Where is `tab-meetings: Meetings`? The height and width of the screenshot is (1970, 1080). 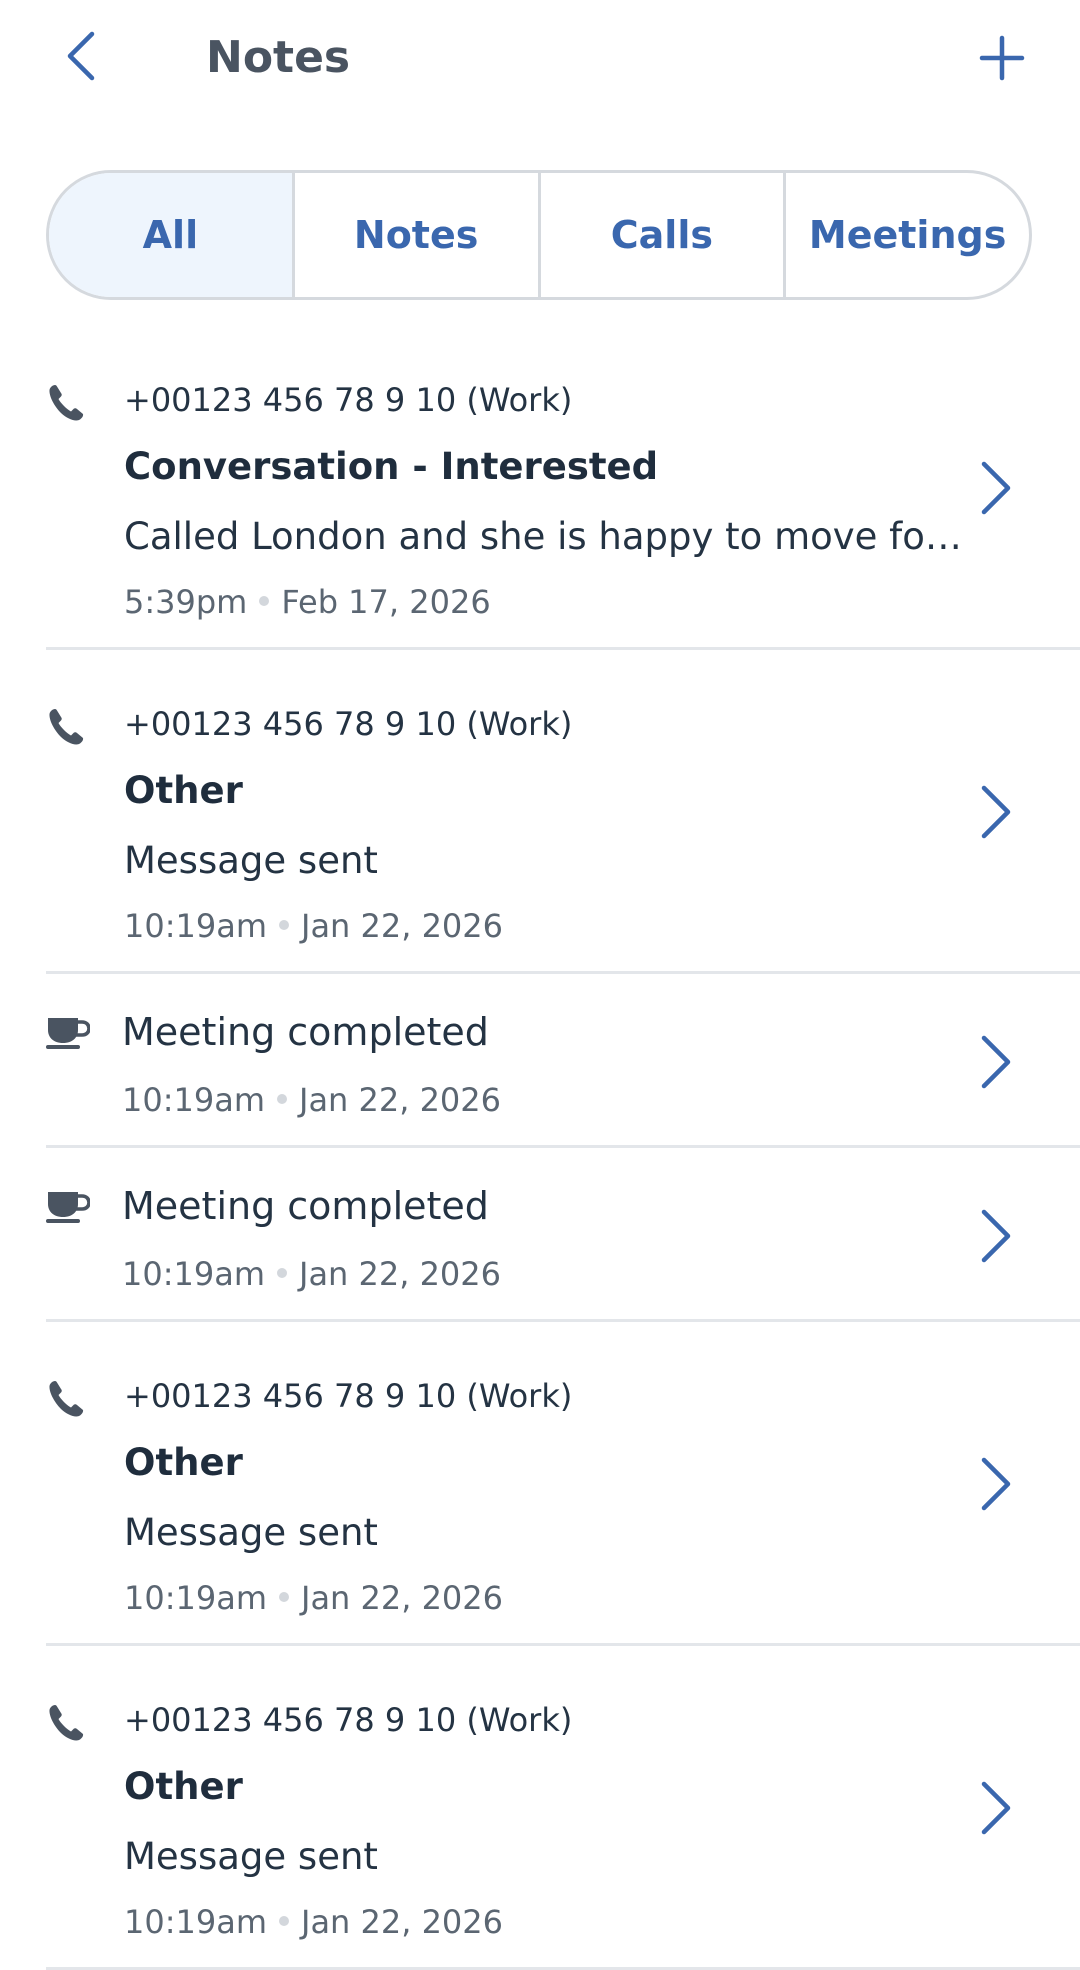
tab-meetings: Meetings is located at coordinates (907, 235).